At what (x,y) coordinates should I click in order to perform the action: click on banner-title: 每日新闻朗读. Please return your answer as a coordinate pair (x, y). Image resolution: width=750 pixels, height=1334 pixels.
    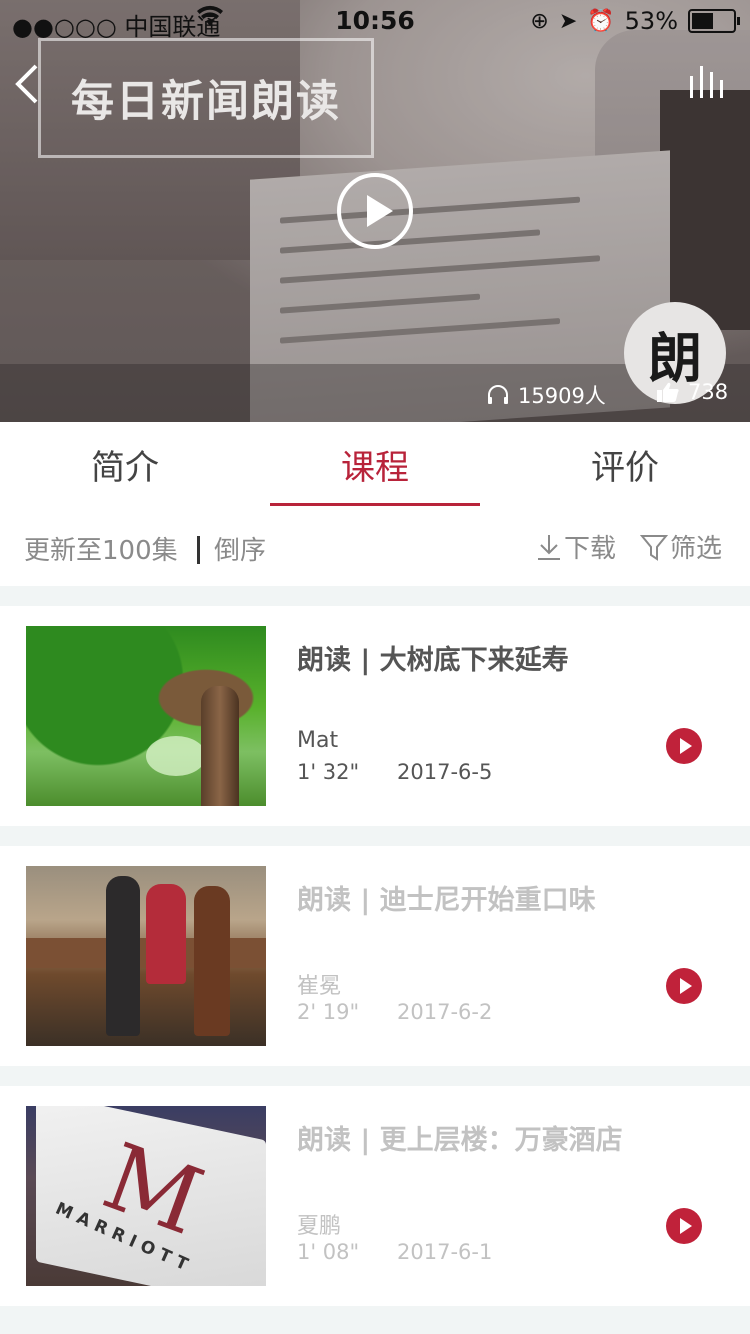
    Looking at the image, I should click on (206, 102).